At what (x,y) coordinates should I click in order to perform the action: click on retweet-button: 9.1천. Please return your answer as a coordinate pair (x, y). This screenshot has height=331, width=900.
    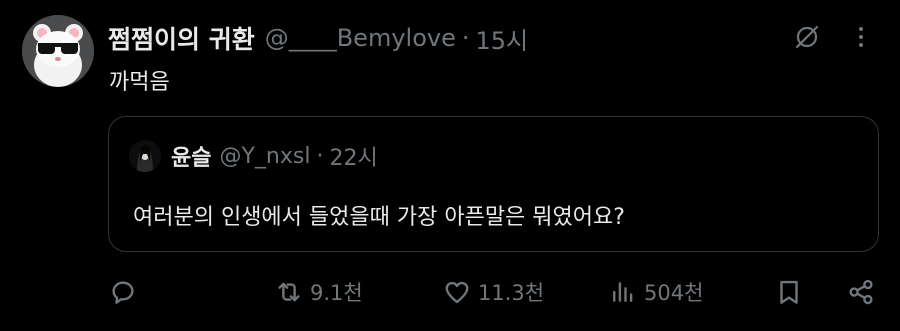
    Looking at the image, I should click on (318, 292).